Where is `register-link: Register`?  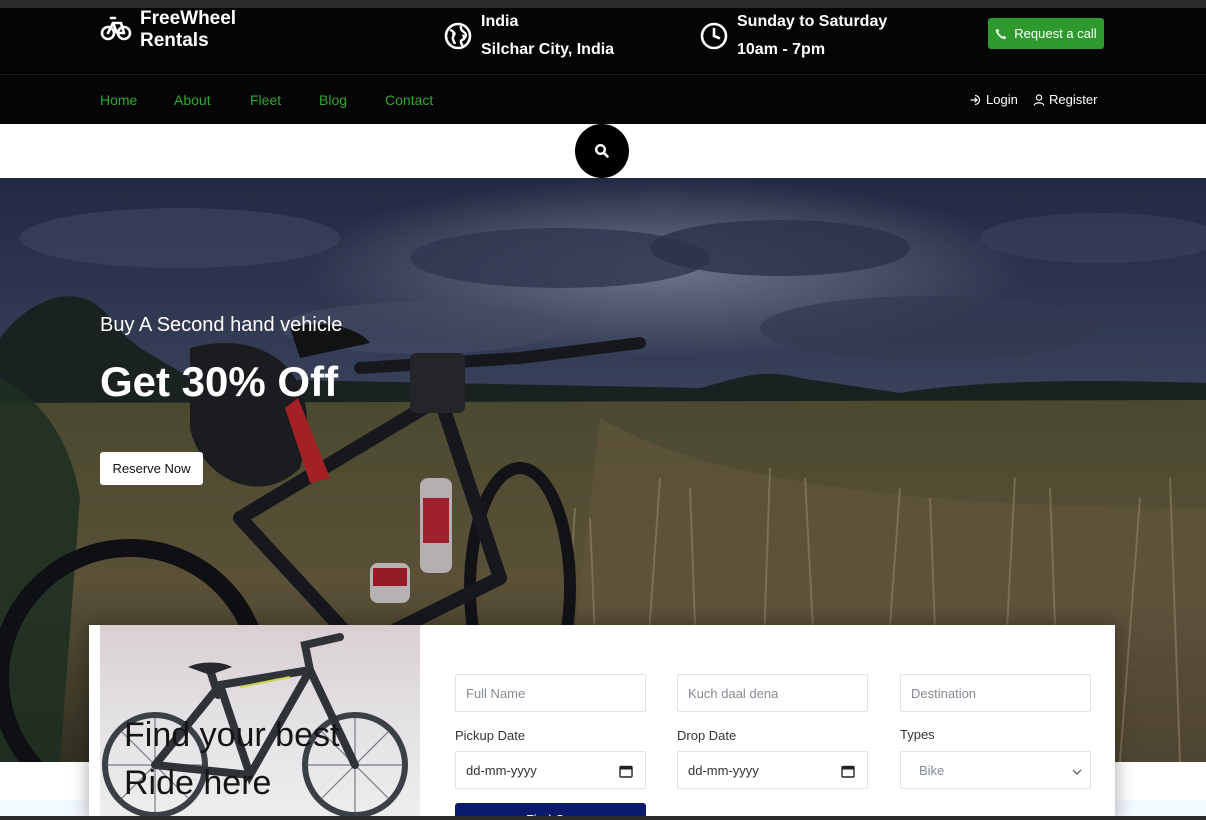
register-link: Register is located at coordinates (1065, 99).